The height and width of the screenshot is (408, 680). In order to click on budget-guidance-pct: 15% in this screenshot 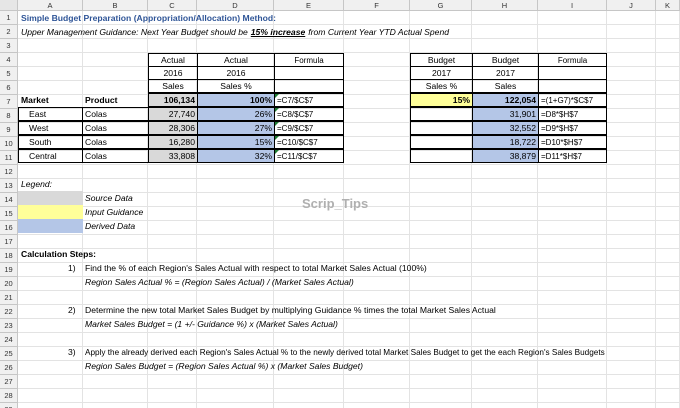, I will do `click(441, 100)`.